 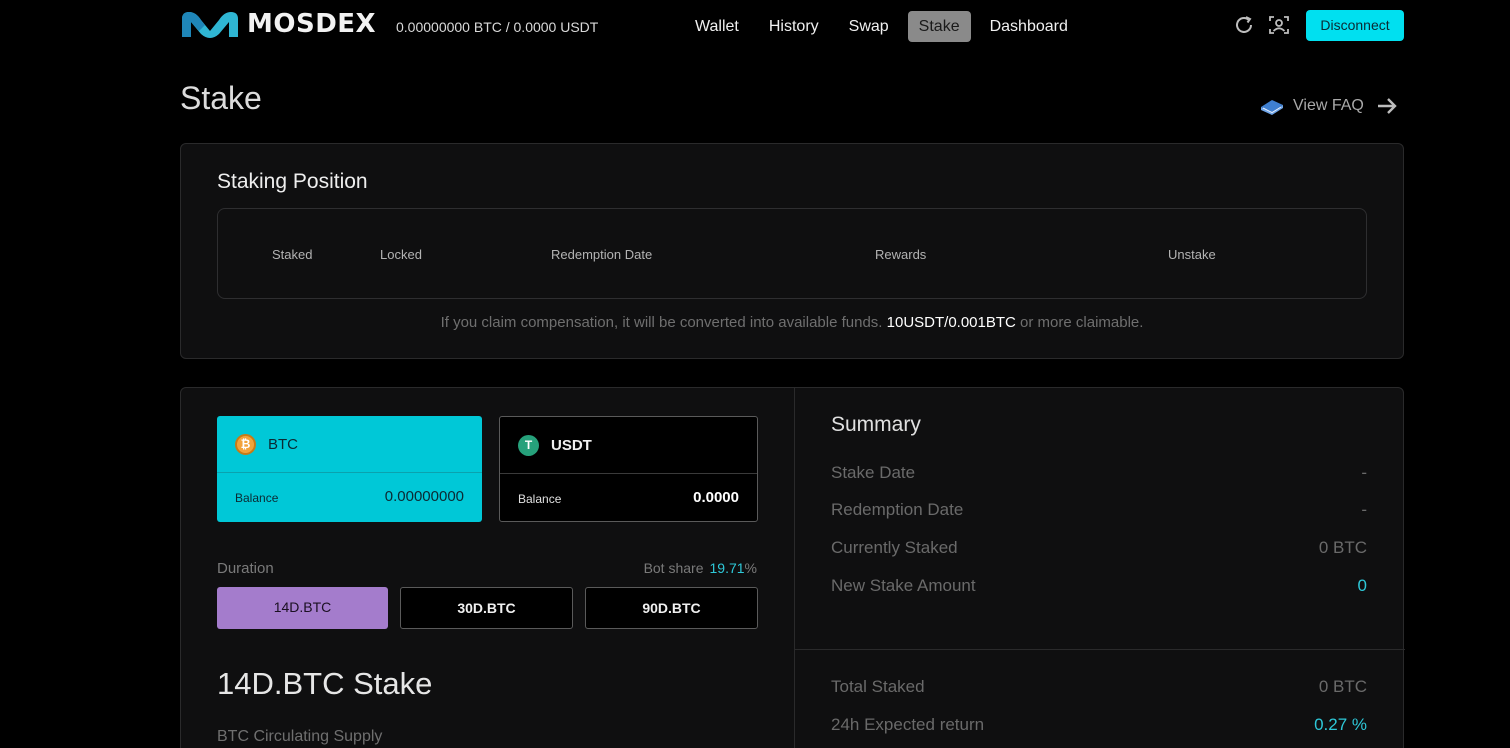 I want to click on bitcoin-icon: ₿, so click(x=245, y=444).